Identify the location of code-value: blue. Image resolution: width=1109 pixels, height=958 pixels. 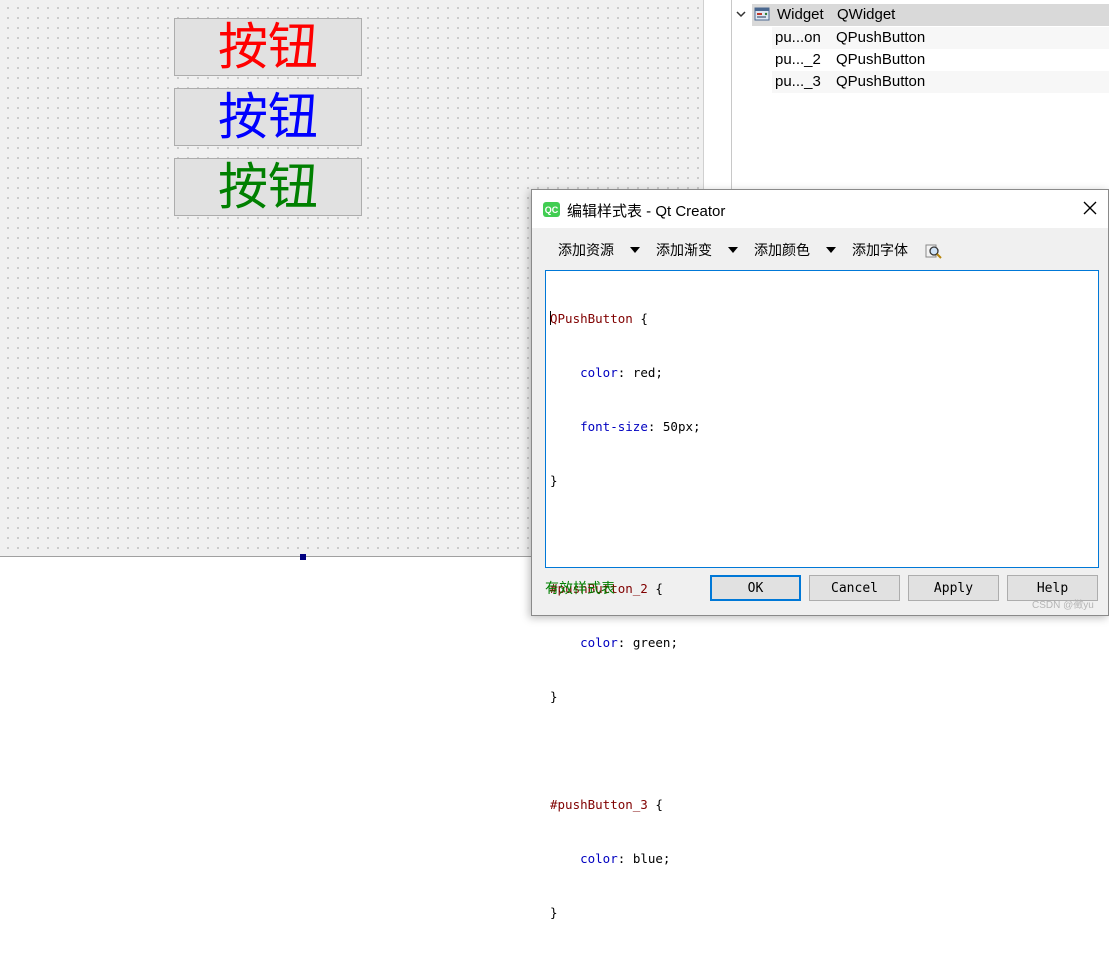
(647, 858).